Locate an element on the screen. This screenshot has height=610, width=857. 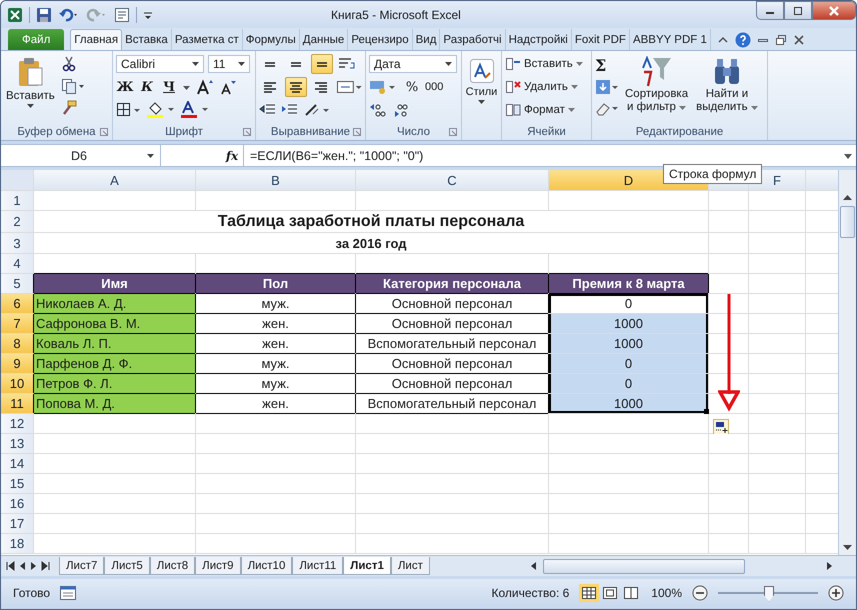
table-cell: Сафронова В. М. is located at coordinates (114, 323).